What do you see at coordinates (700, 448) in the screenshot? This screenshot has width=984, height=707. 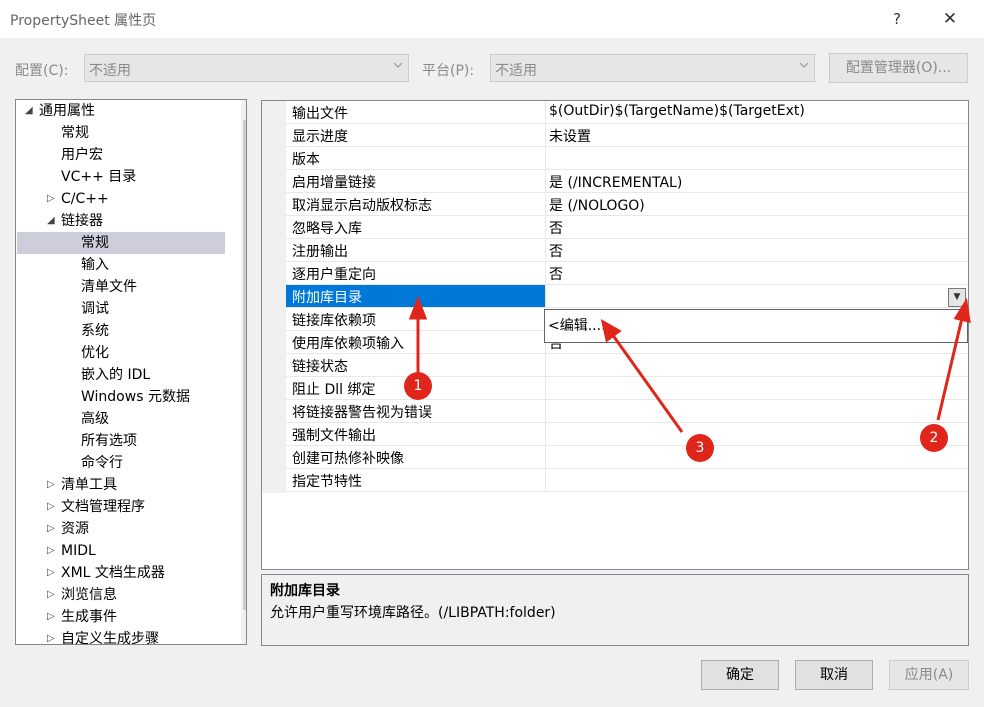 I see `annotation-badge-3: 3` at bounding box center [700, 448].